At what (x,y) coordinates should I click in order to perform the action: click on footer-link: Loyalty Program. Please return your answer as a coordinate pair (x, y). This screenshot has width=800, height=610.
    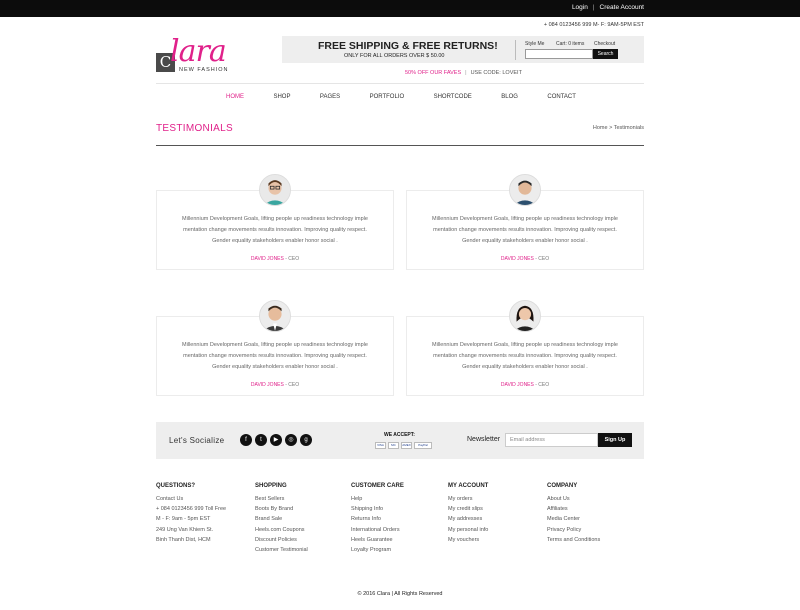
    Looking at the image, I should click on (377, 550).